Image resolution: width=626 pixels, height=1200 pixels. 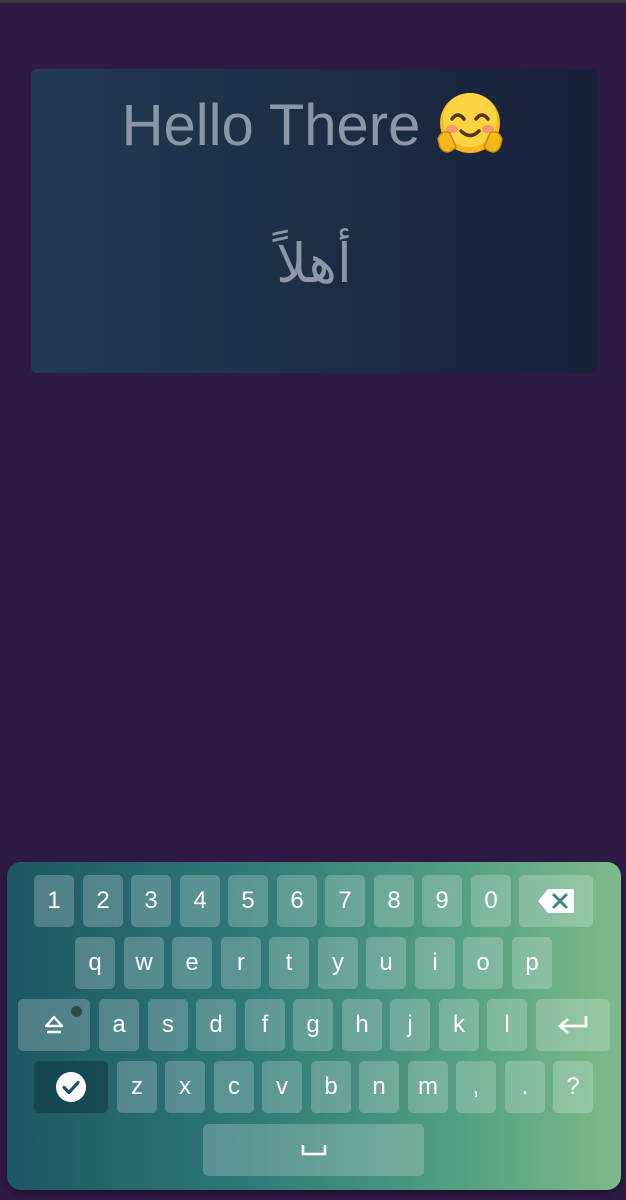 What do you see at coordinates (507, 1025) in the screenshot?
I see `key-l: l` at bounding box center [507, 1025].